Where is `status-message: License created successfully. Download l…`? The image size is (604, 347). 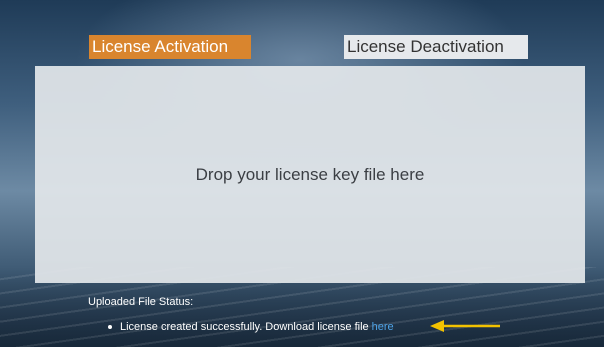
status-message: License created successfully. Download l… is located at coordinates (244, 327).